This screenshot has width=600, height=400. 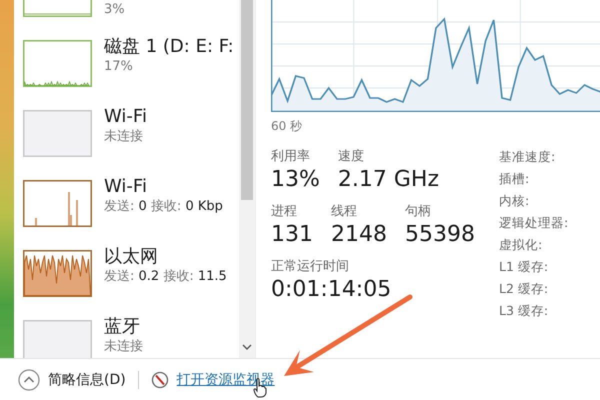 What do you see at coordinates (165, 276) in the screenshot?
I see `item-subtitle: 发送: 0.2 接收: 11.5` at bounding box center [165, 276].